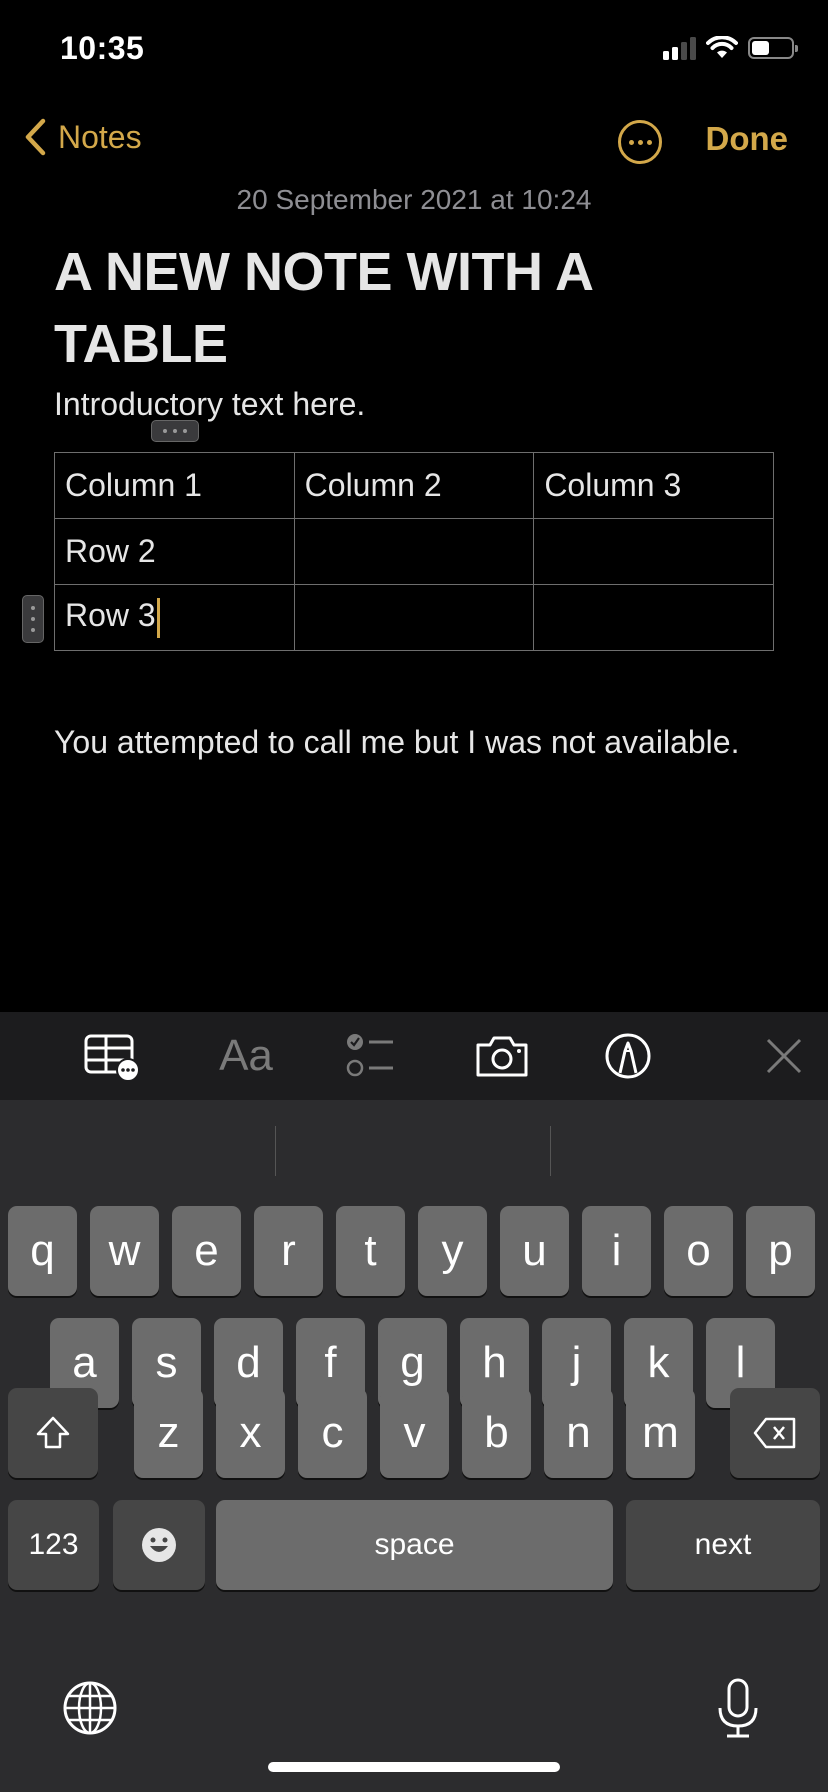 The height and width of the screenshot is (1792, 828). Describe the element at coordinates (631, 142) in the screenshot. I see `ellipsis-circle-icon` at that location.